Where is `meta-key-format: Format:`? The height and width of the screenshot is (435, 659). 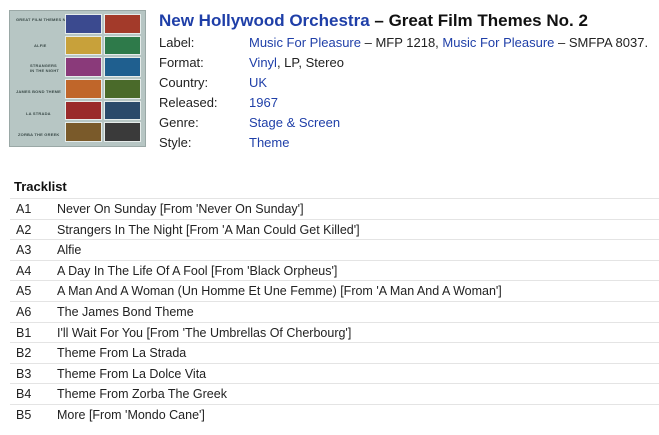
meta-key-format: Format: is located at coordinates (181, 62).